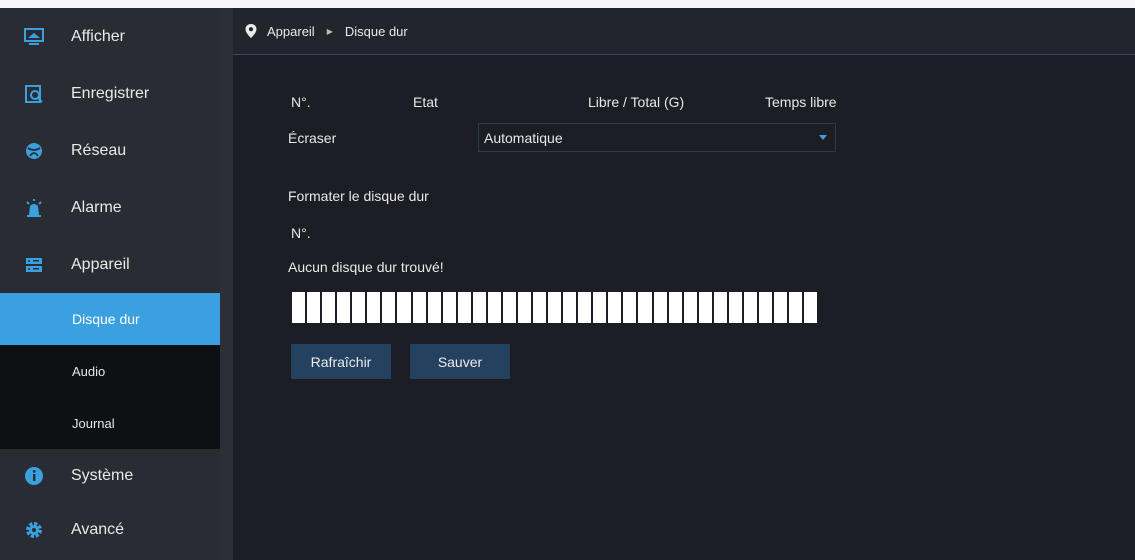 Image resolution: width=1135 pixels, height=560 pixels. I want to click on sidebar-item-afficher: Afficher, so click(110, 36).